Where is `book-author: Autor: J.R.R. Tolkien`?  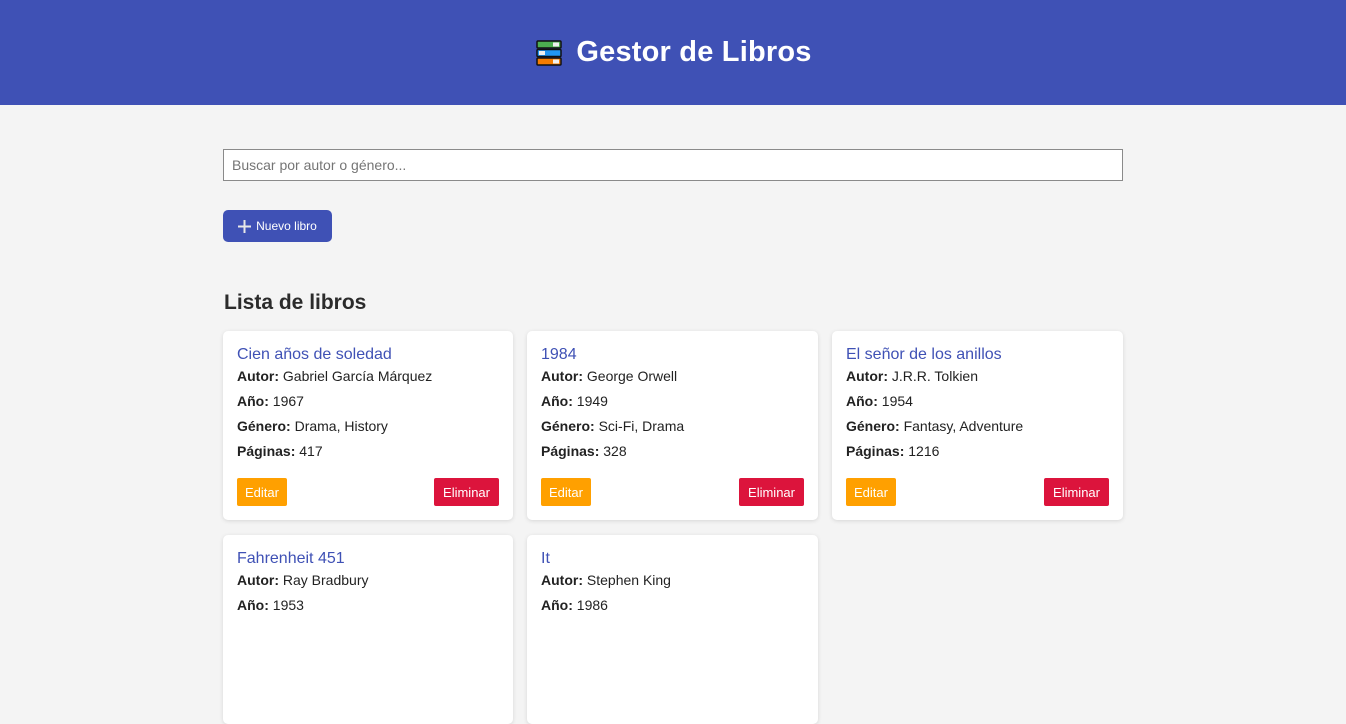 book-author: Autor: J.R.R. Tolkien is located at coordinates (977, 376).